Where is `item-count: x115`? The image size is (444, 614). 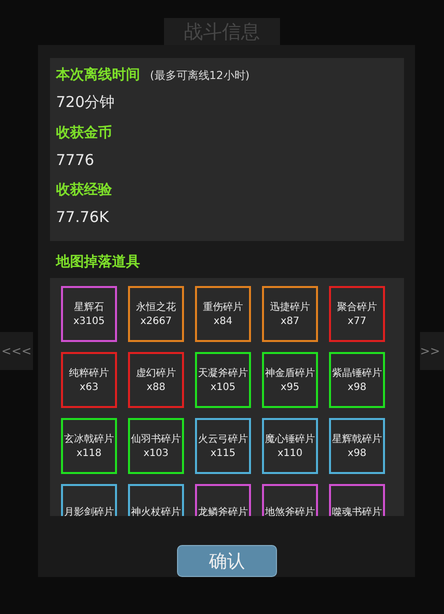 item-count: x115 is located at coordinates (223, 454).